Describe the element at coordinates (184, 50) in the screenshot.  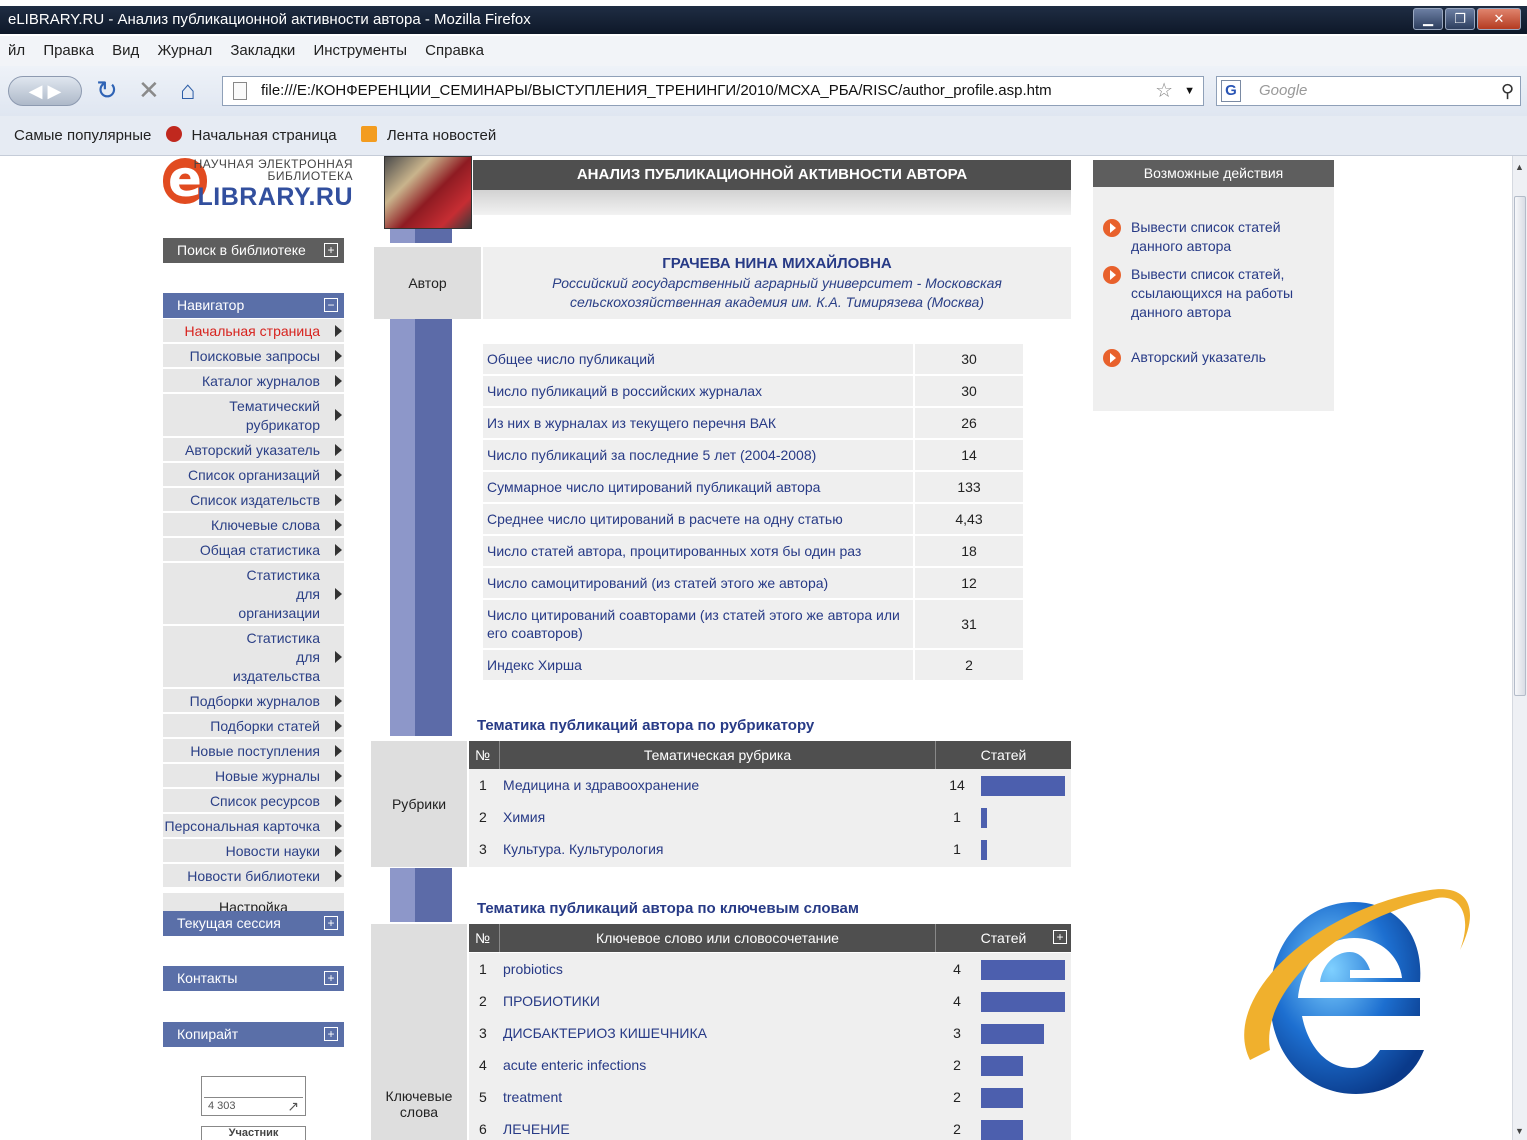
I see `menu-history: Журнал` at that location.